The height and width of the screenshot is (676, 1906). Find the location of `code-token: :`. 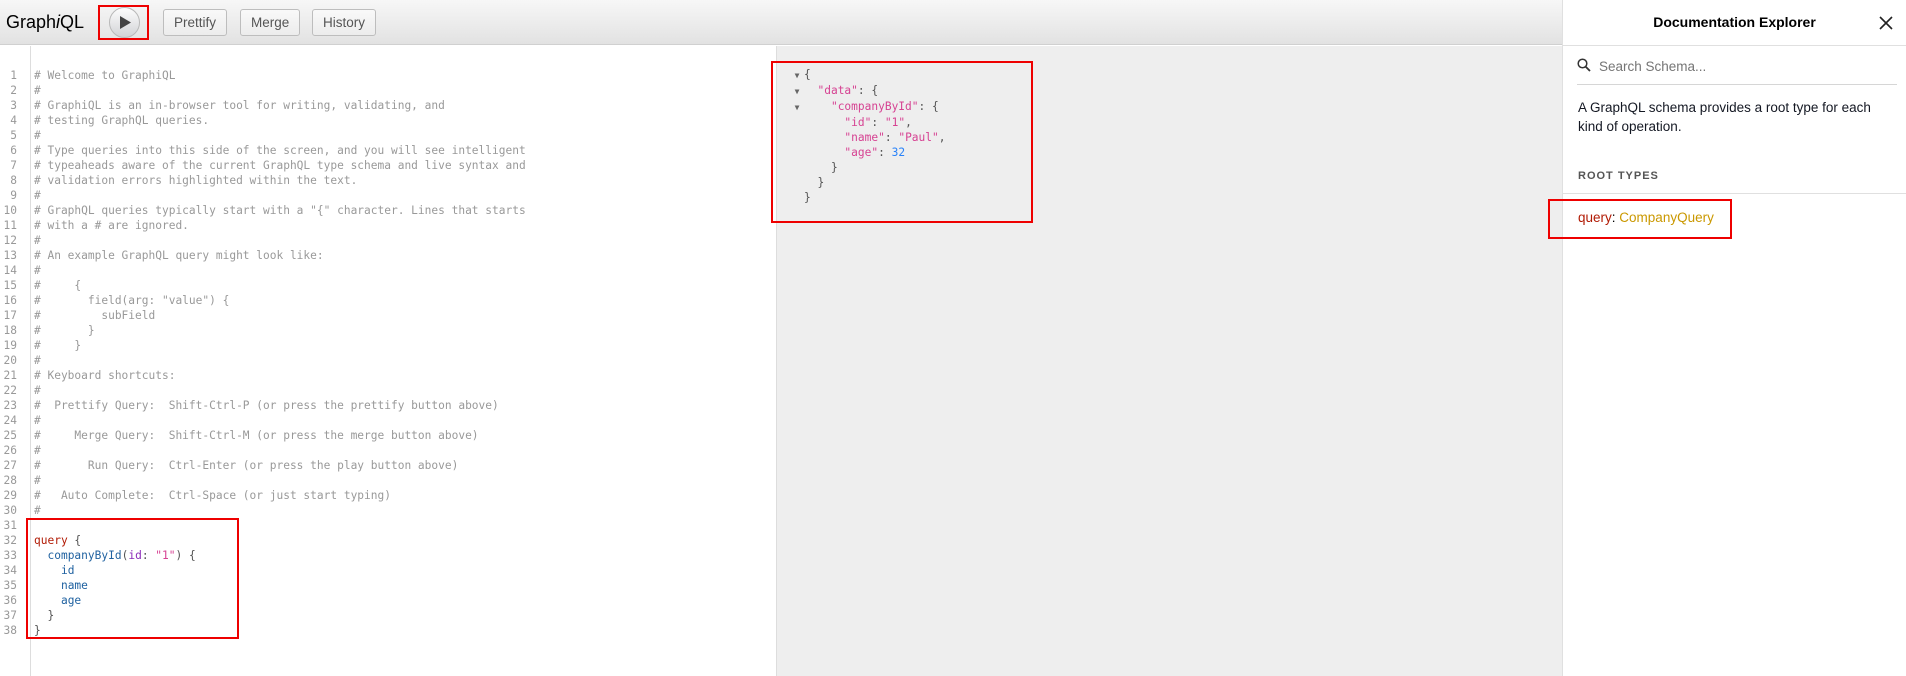

code-token: : is located at coordinates (891, 137).